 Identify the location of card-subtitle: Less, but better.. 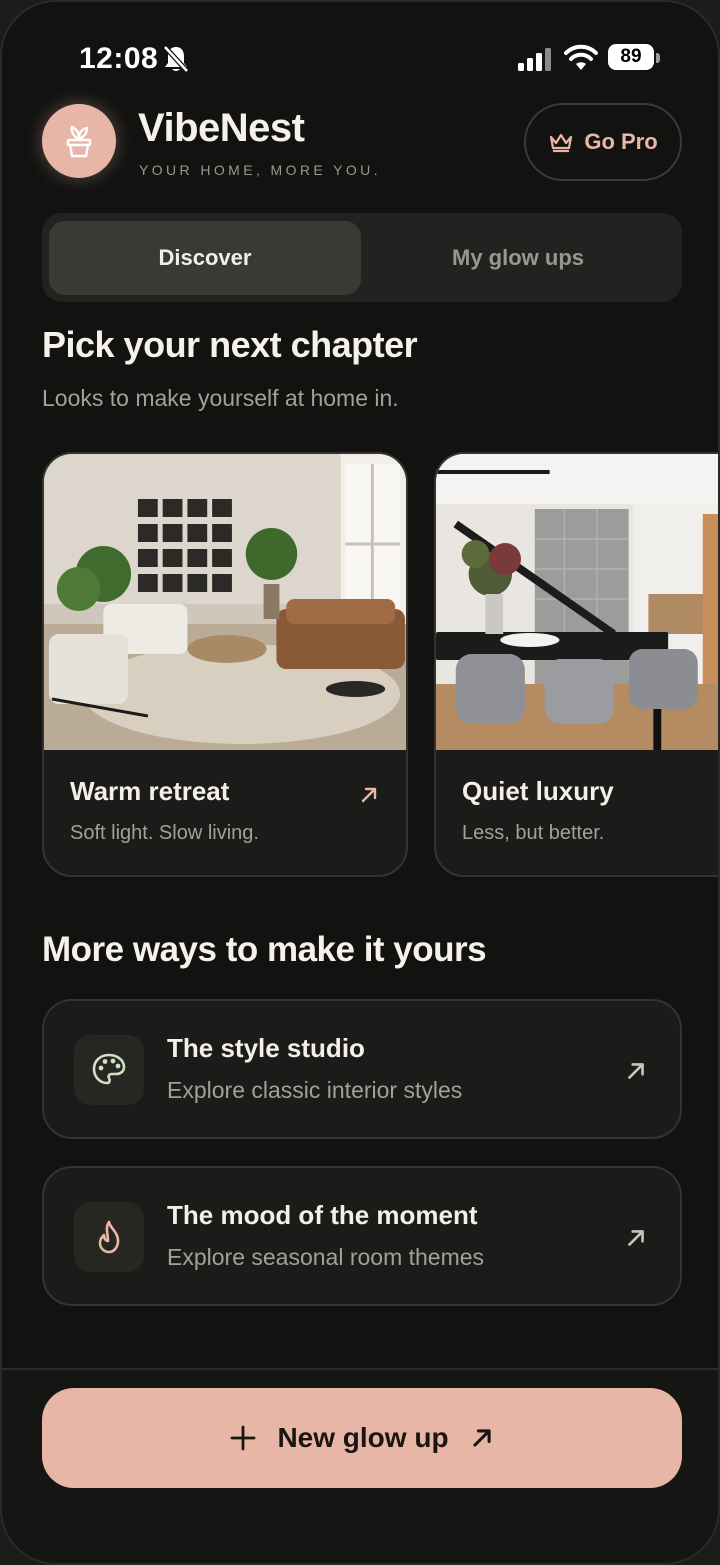
(533, 833).